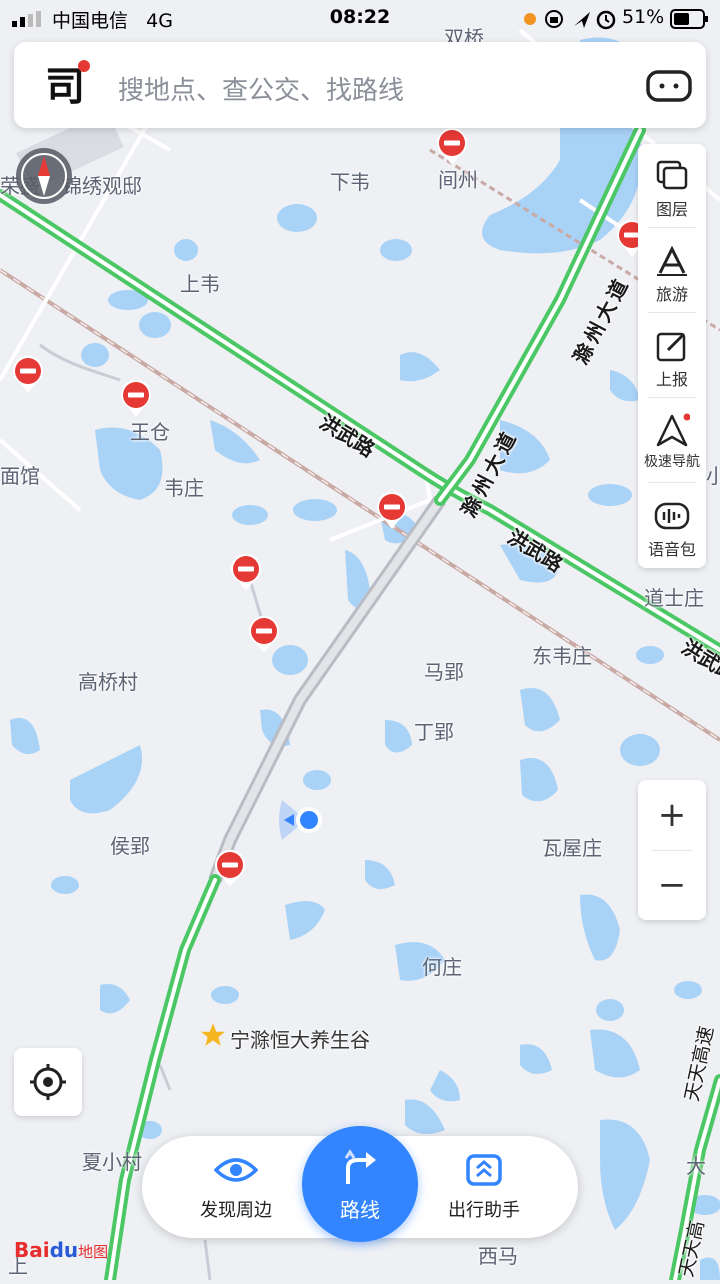 This screenshot has height=1284, width=720. Describe the element at coordinates (671, 379) in the screenshot. I see `report-label: 上报` at that location.